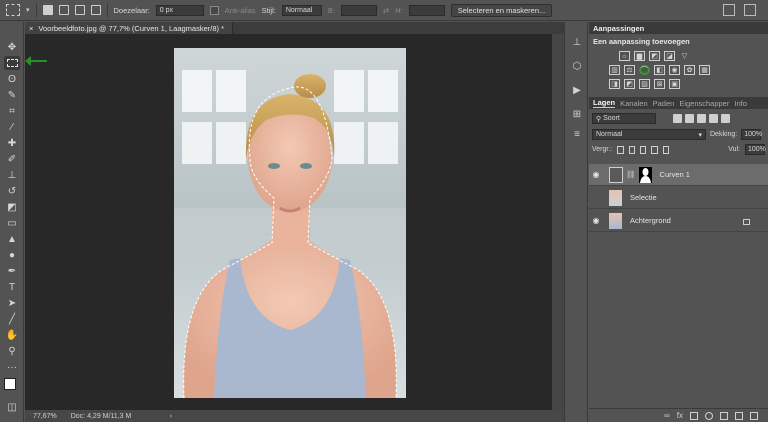 This screenshot has height=422, width=768. What do you see at coordinates (31, 28) in the screenshot?
I see `close-icon: ×` at bounding box center [31, 28].